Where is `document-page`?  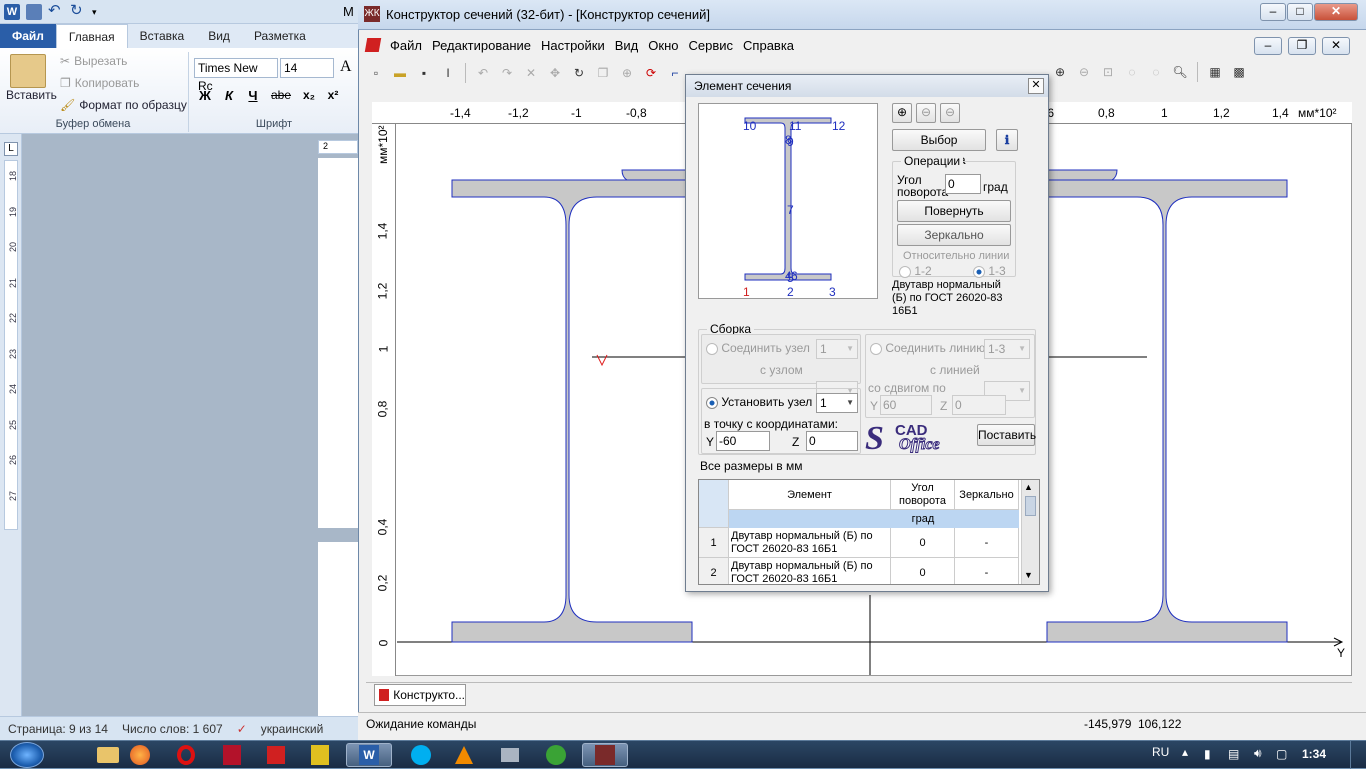
document-page is located at coordinates (338, 343).